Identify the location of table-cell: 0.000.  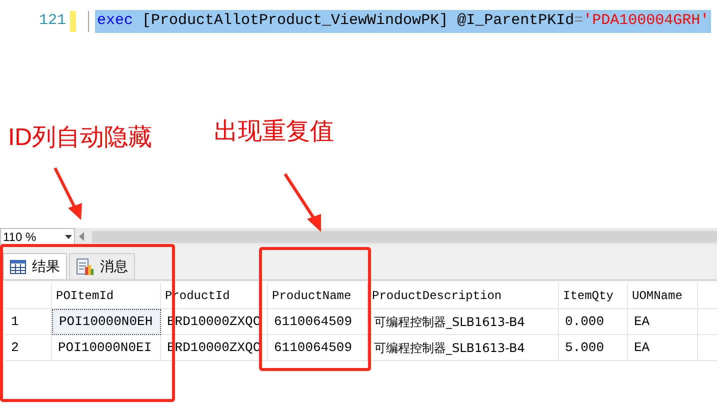
(593, 321).